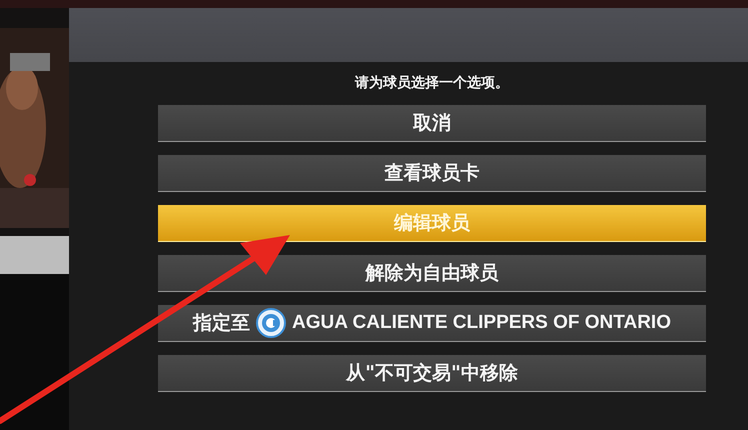 The width and height of the screenshot is (748, 430). Describe the element at coordinates (271, 323) in the screenshot. I see `team-logo-icon` at that location.